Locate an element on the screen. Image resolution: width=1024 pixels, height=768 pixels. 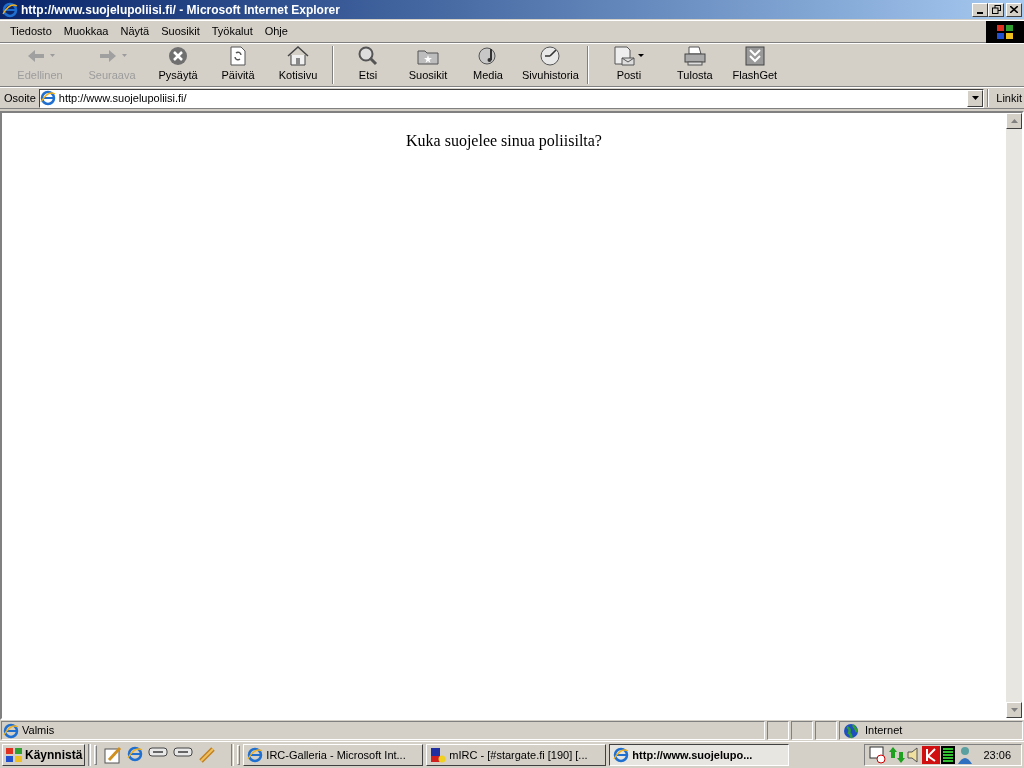
start-button: Käynnistä is located at coordinates (44, 755).